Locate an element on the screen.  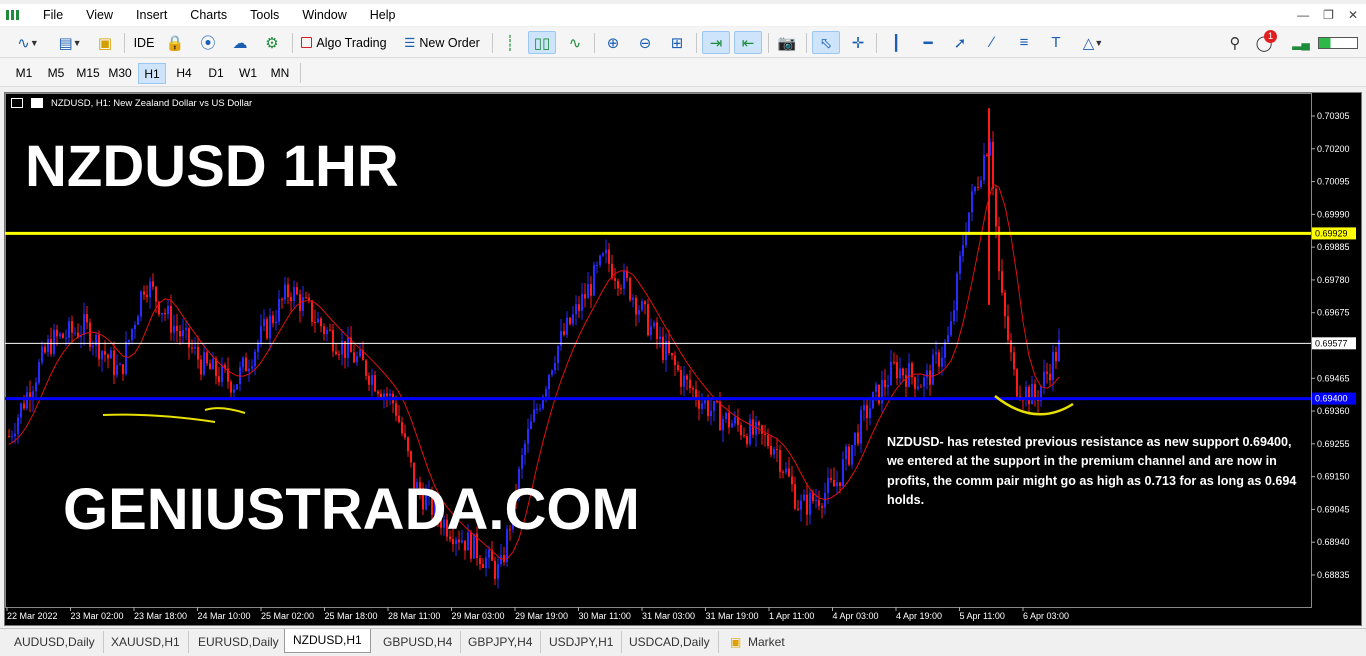
text-icon: T is located at coordinates (1056, 42).